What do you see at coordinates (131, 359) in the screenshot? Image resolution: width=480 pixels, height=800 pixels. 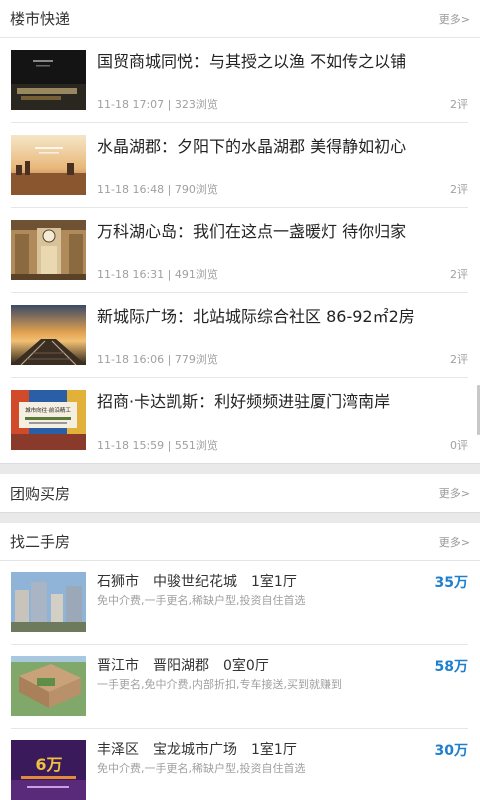 I see `news-time: 11-18 16:06` at bounding box center [131, 359].